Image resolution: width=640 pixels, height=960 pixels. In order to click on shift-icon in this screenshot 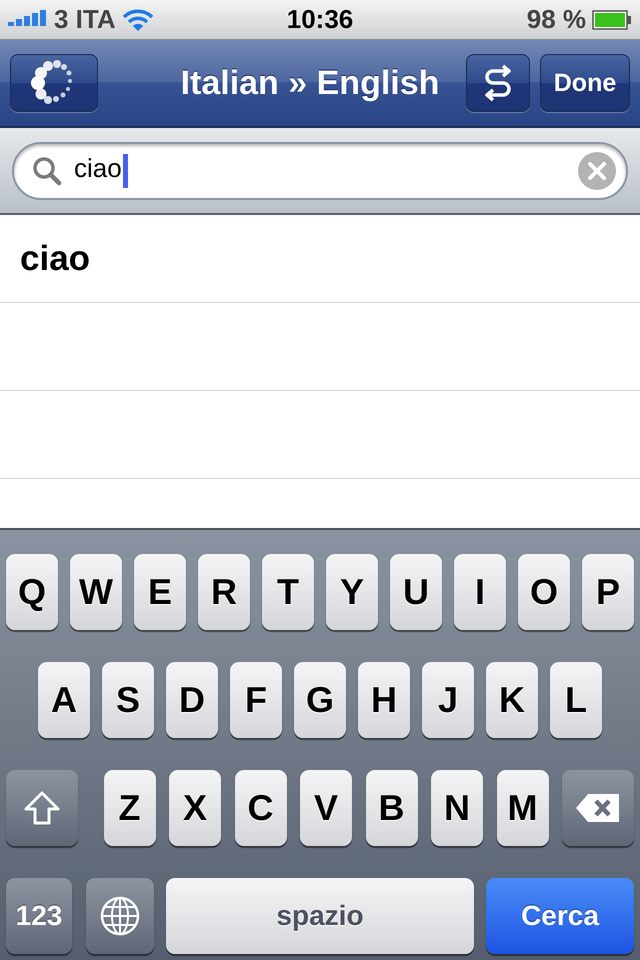, I will do `click(42, 808)`.